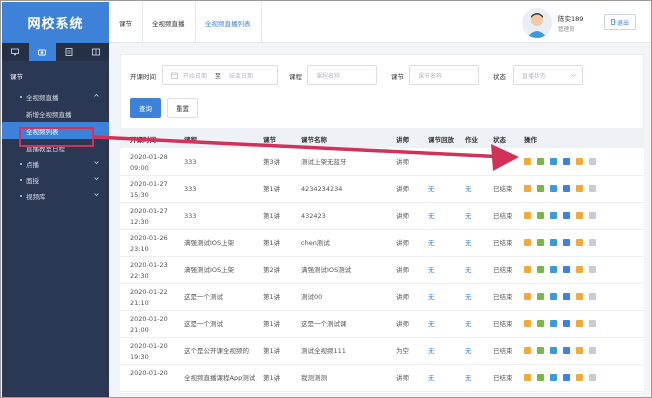 This screenshot has width=652, height=398. I want to click on sidebar-item-new-live: 新增全视频直播, so click(55, 113).